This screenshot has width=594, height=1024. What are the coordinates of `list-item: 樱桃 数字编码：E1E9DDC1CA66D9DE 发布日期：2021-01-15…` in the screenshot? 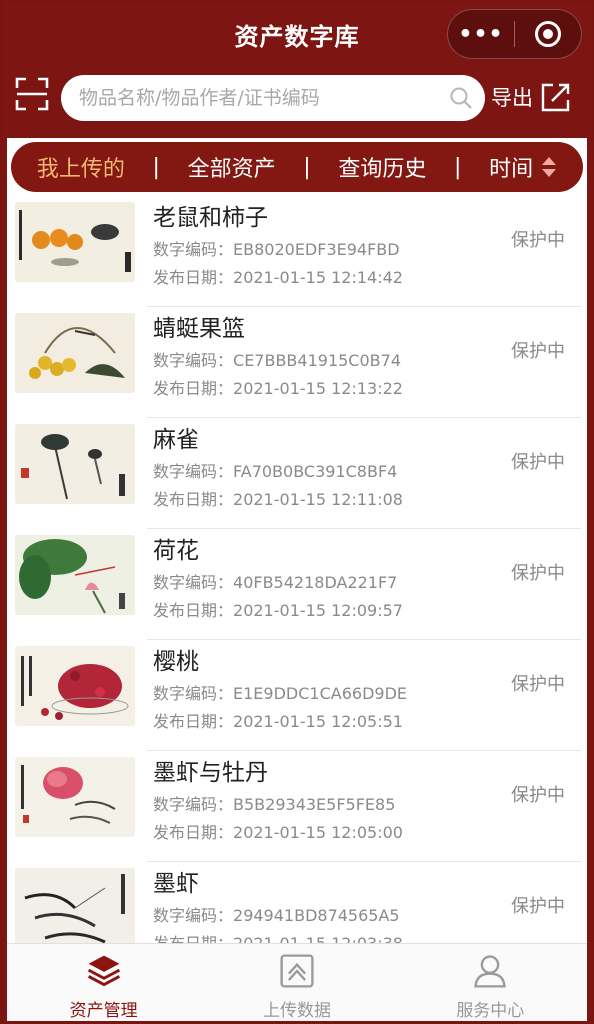 It's located at (297, 695).